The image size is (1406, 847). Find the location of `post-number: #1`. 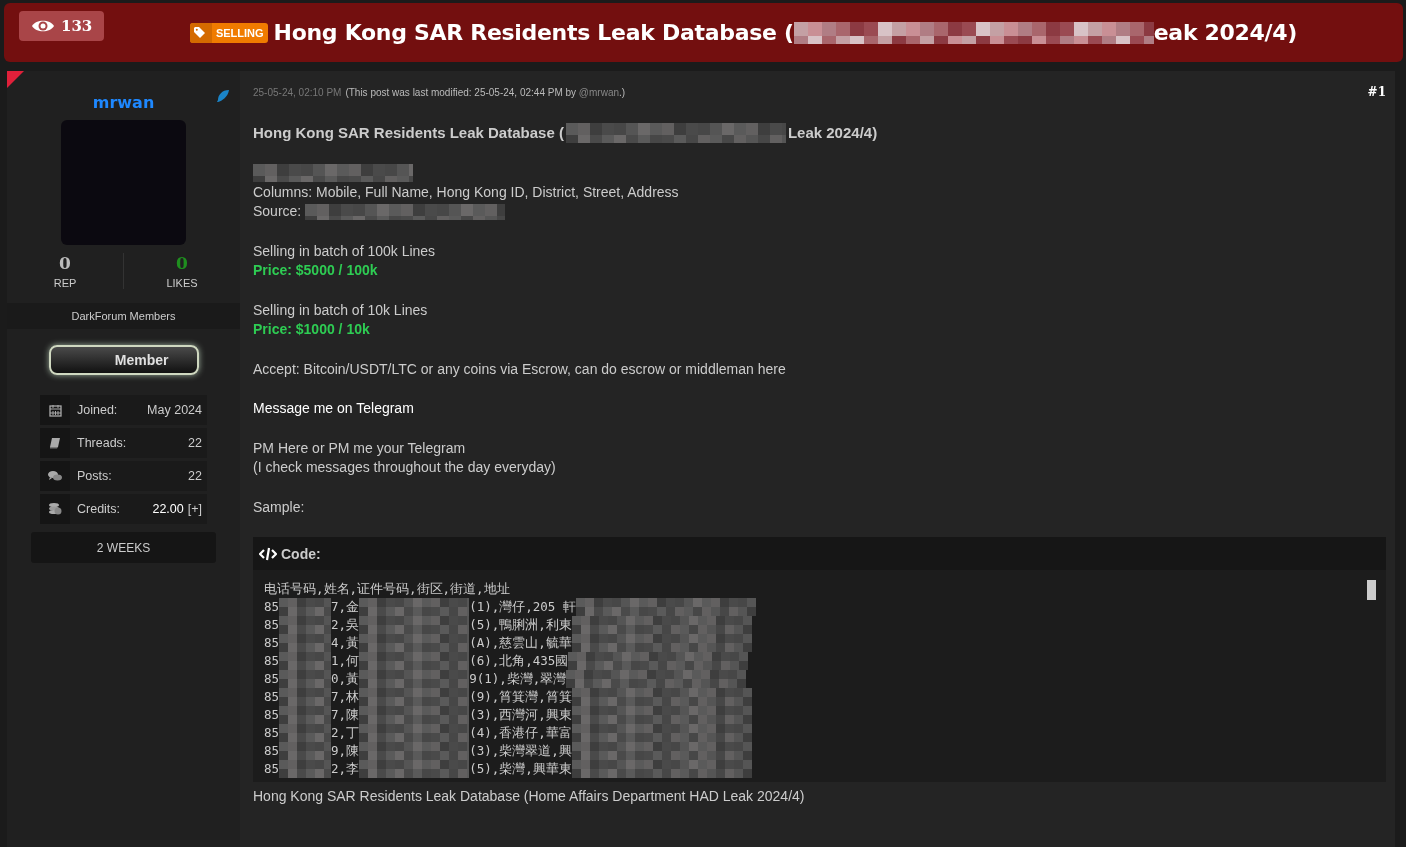

post-number: #1 is located at coordinates (1376, 92).